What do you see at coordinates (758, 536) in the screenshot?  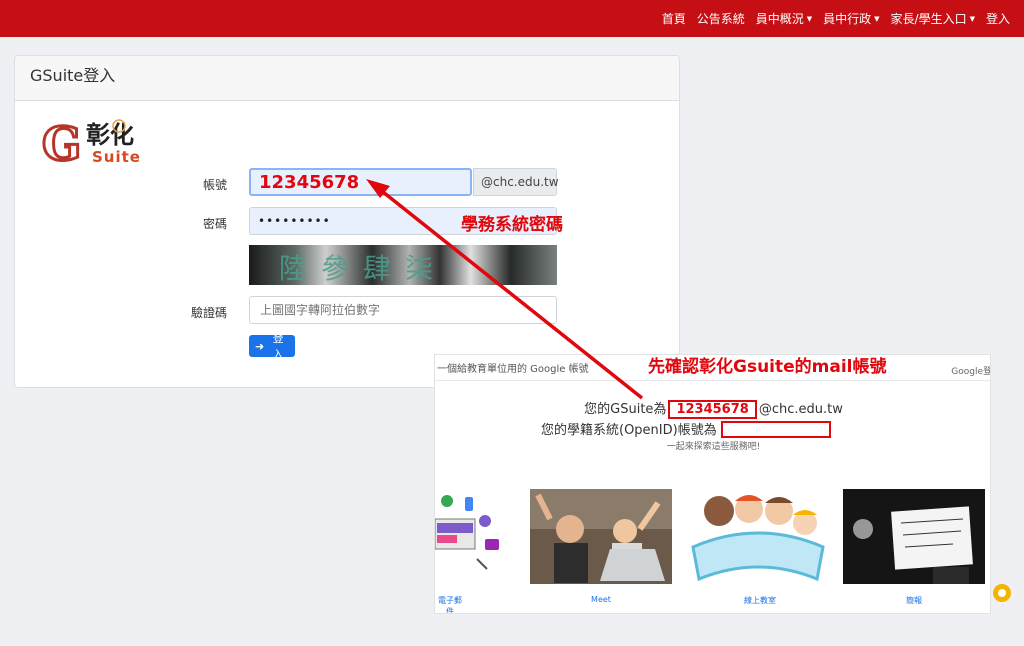 I see `classroom-tile-image` at bounding box center [758, 536].